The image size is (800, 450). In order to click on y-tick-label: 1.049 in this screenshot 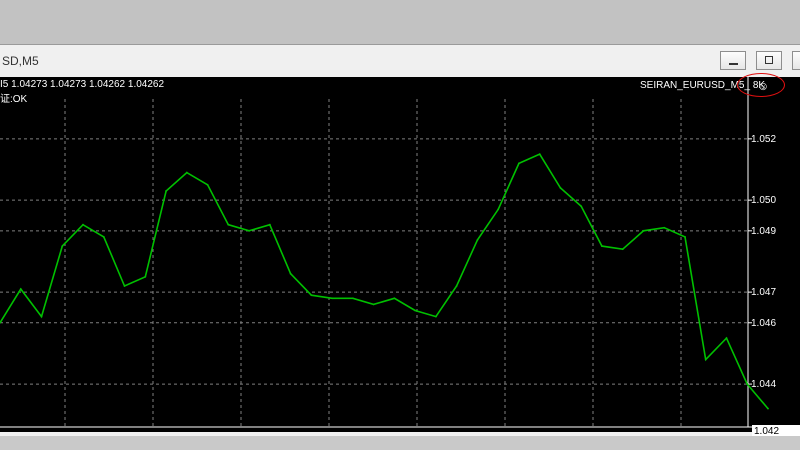, I will do `click(763, 231)`.